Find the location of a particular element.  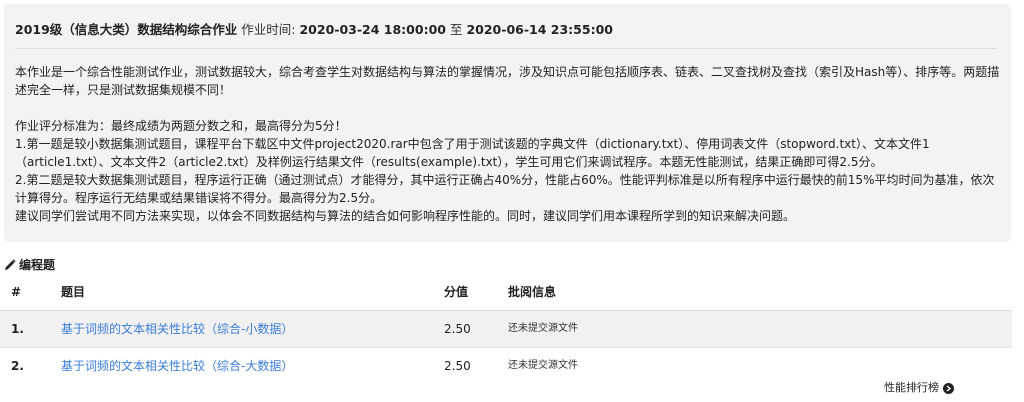

end-time: 2020-06-14 23:55:00 is located at coordinates (539, 29).